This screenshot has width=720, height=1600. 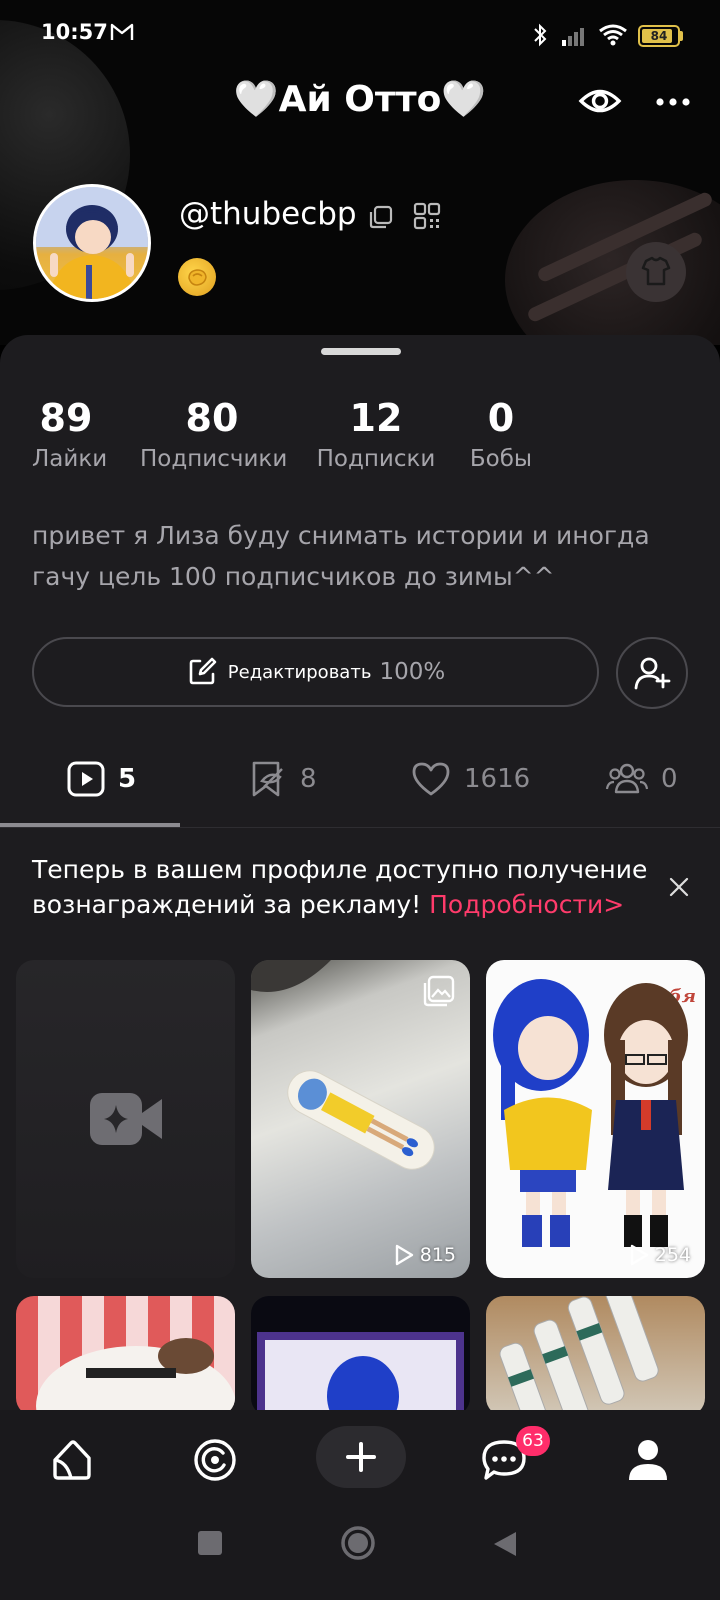 I want to click on edit-profile-label: Редактировать, so click(x=299, y=672).